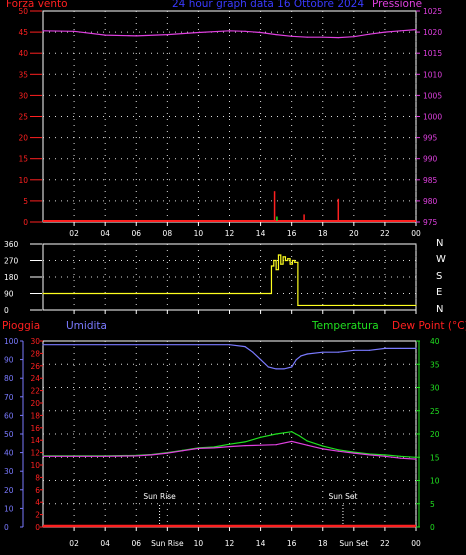 The image size is (466, 555). I want to click on panel3-ylabel-rain-label-2: 4, so click(37, 502).